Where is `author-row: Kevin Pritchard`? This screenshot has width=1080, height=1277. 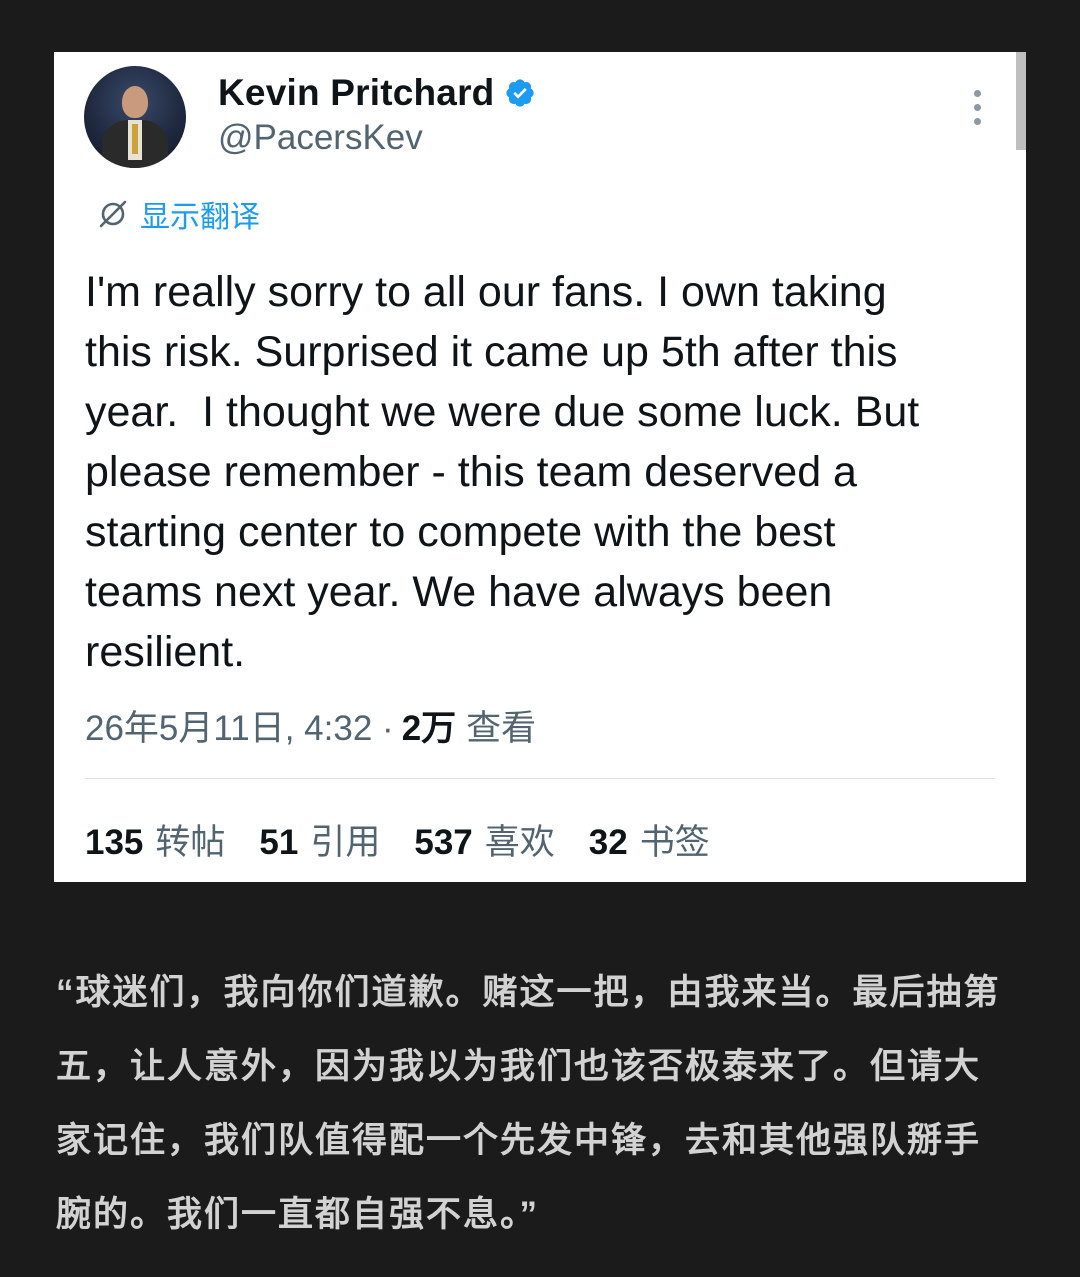 author-row: Kevin Pritchard is located at coordinates (377, 93).